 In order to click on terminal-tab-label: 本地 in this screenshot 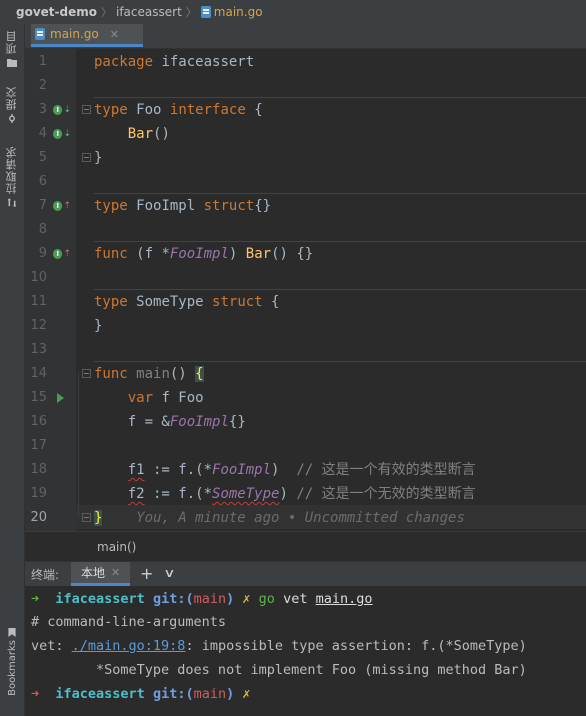, I will do `click(93, 573)`.